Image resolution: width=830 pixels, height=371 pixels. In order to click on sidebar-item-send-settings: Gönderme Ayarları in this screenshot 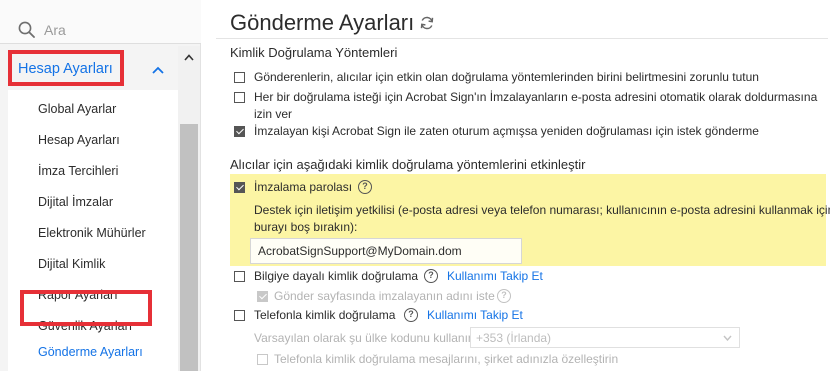, I will do `click(90, 352)`.